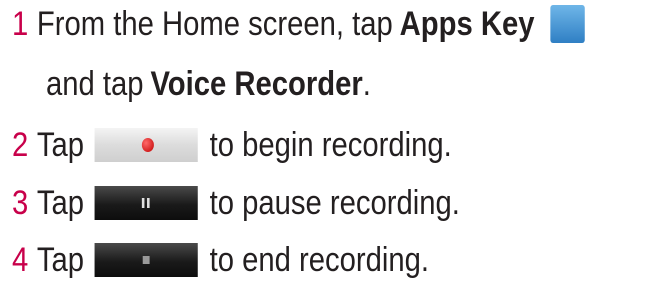 This screenshot has width=652, height=284. I want to click on pause-button-icon, so click(146, 203).